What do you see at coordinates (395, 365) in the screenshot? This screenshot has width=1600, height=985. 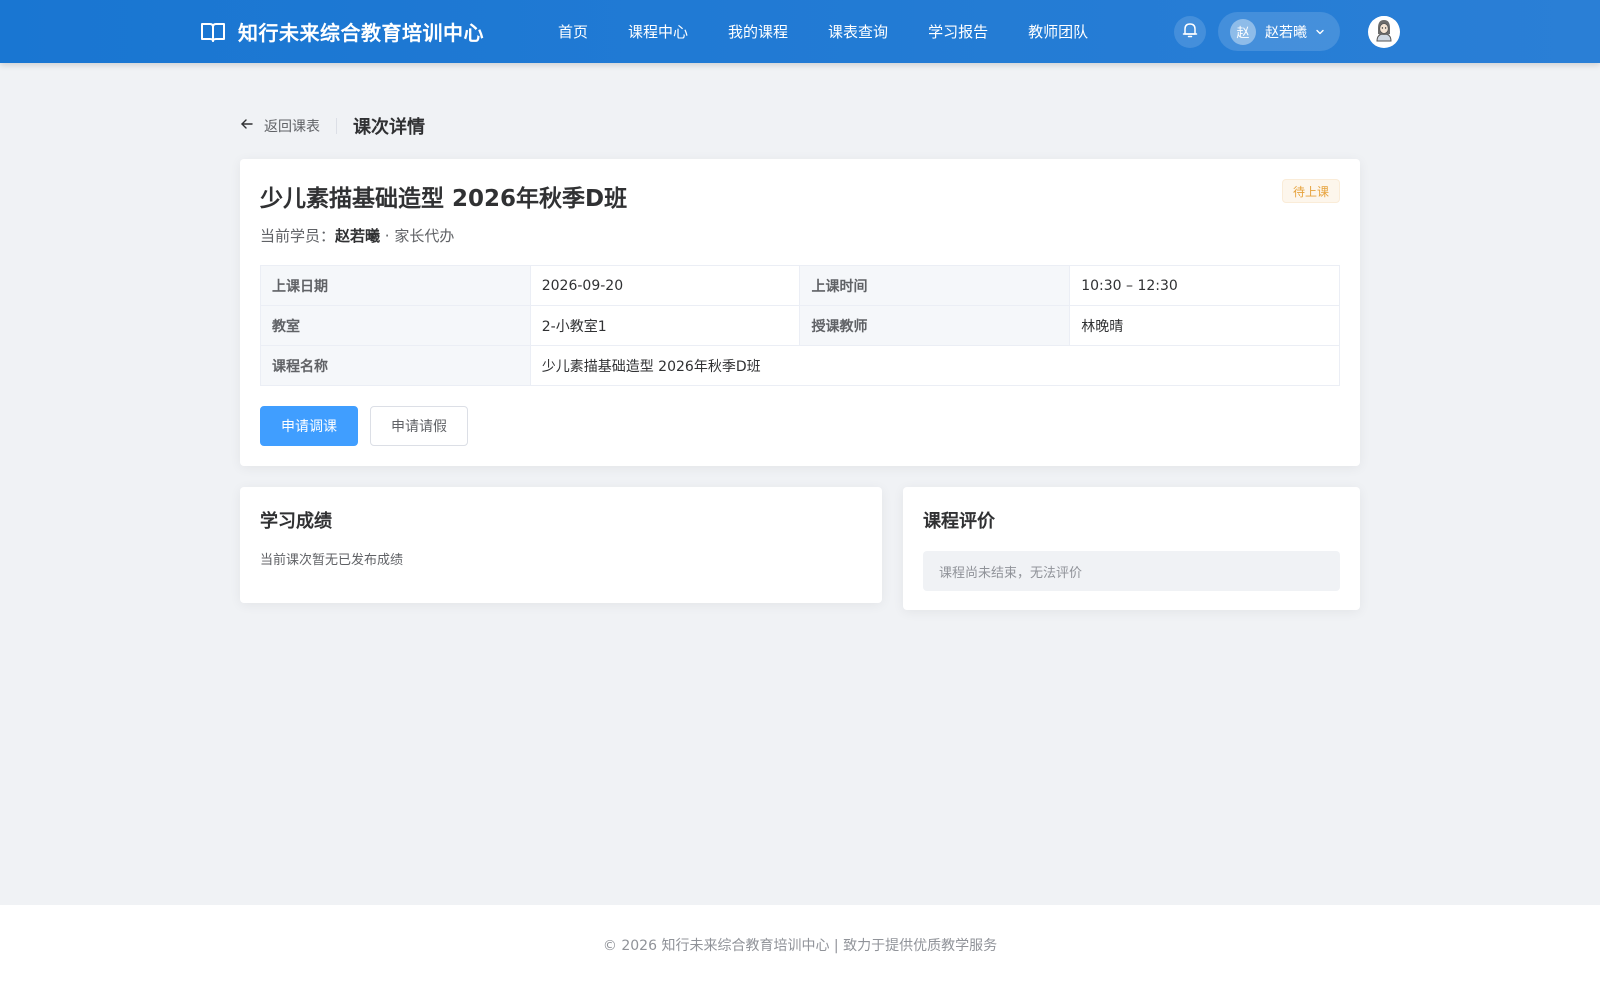 I see `course-name-label: 课程名称` at bounding box center [395, 365].